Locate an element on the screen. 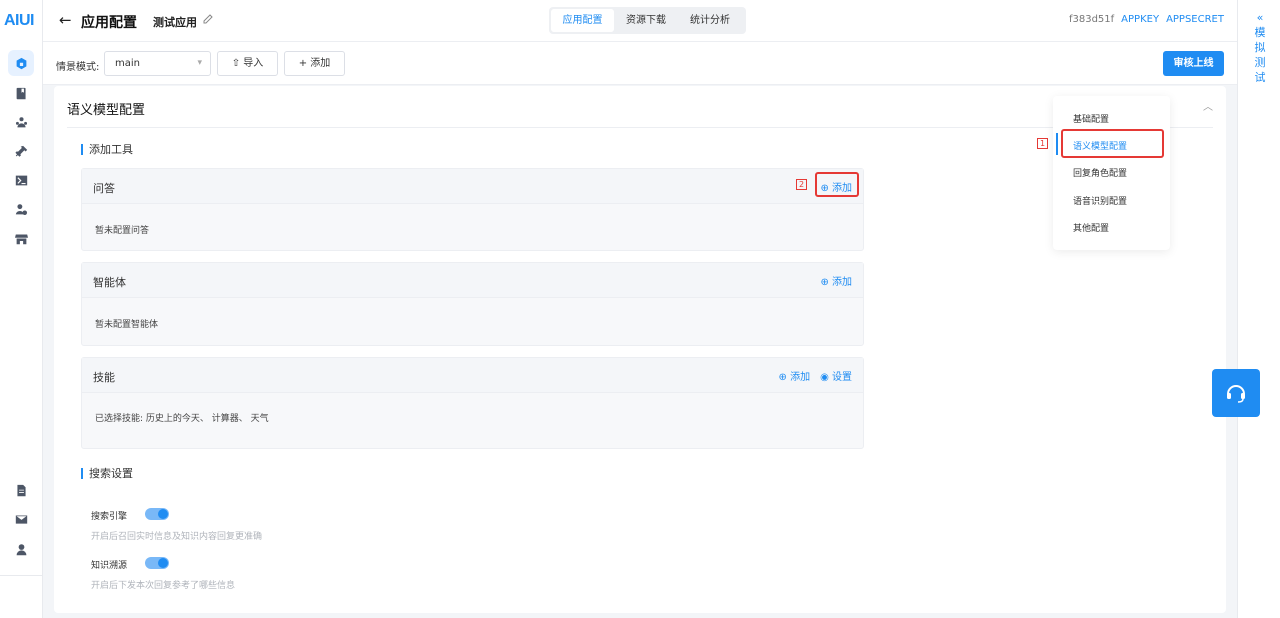  app-id: f383d51f is located at coordinates (1091, 19).